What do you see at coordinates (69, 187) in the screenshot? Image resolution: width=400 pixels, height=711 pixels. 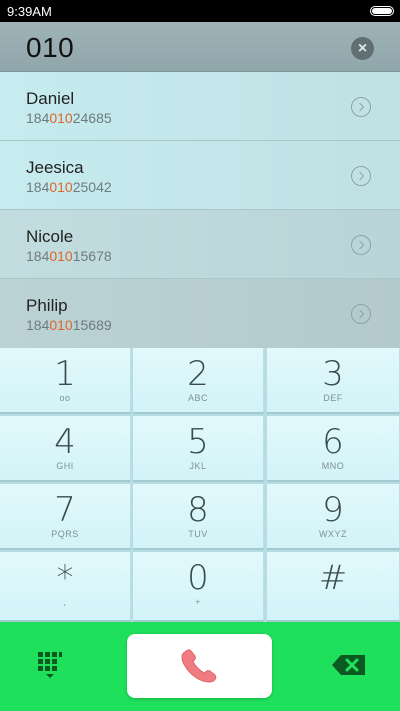 I see `contact-number: 18401025042` at bounding box center [69, 187].